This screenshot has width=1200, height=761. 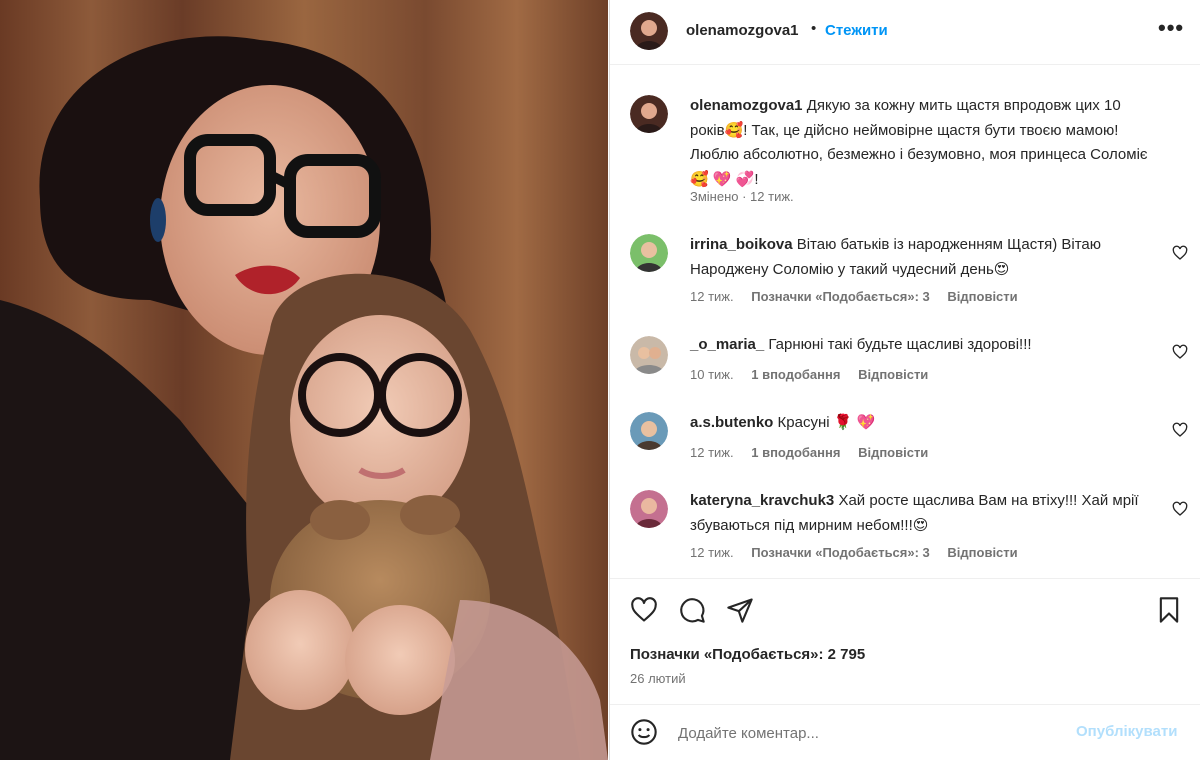 I want to click on comment-text: Красуні 🌹 💖, so click(x=826, y=422).